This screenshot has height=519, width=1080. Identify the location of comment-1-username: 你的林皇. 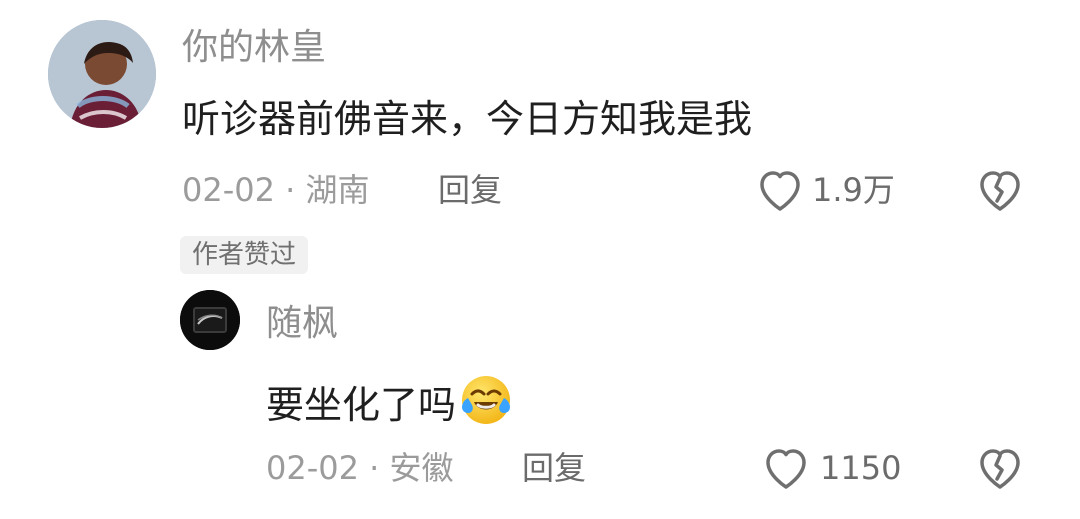
(254, 48).